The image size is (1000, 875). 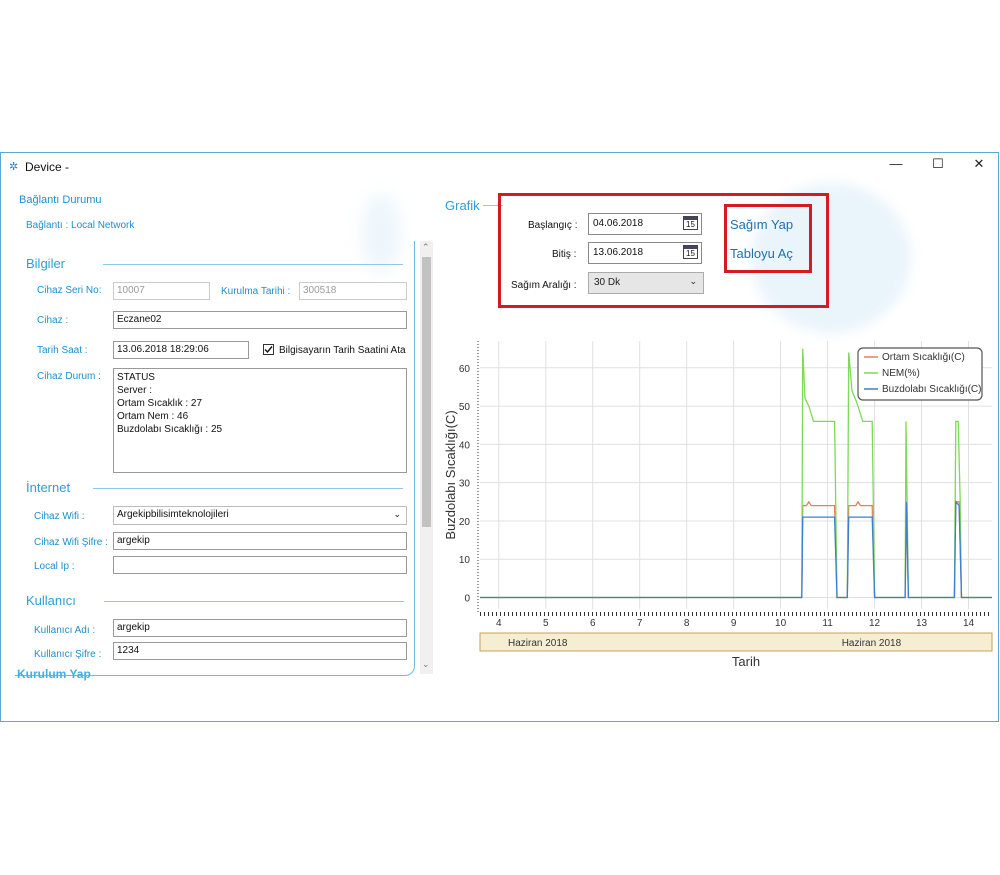 What do you see at coordinates (253, 264) in the screenshot?
I see `info-divider` at bounding box center [253, 264].